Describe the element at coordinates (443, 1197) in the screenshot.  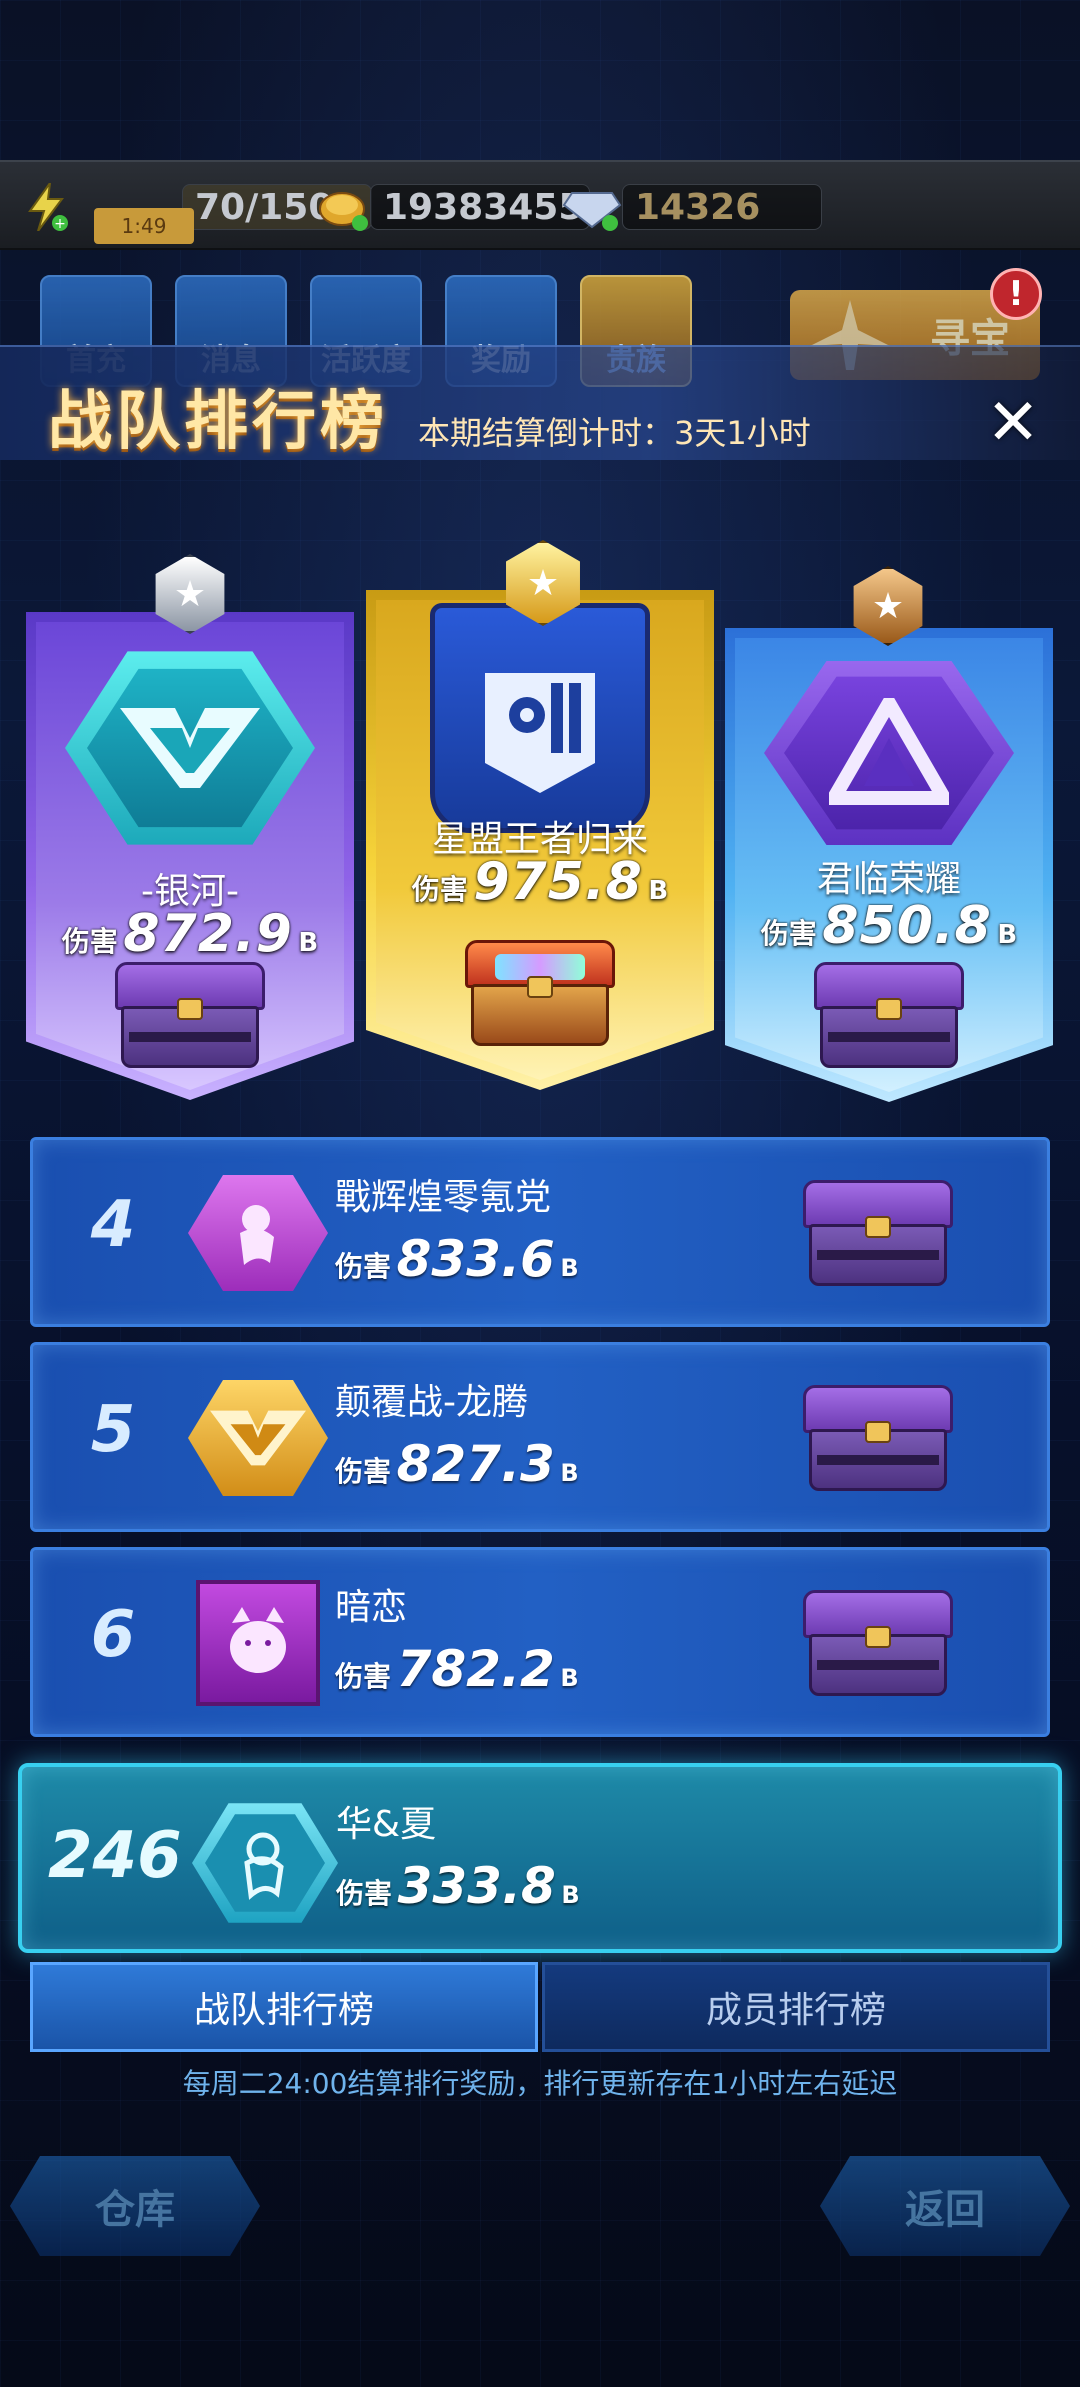
I see `team-name: 戰辉煌零氪党` at that location.